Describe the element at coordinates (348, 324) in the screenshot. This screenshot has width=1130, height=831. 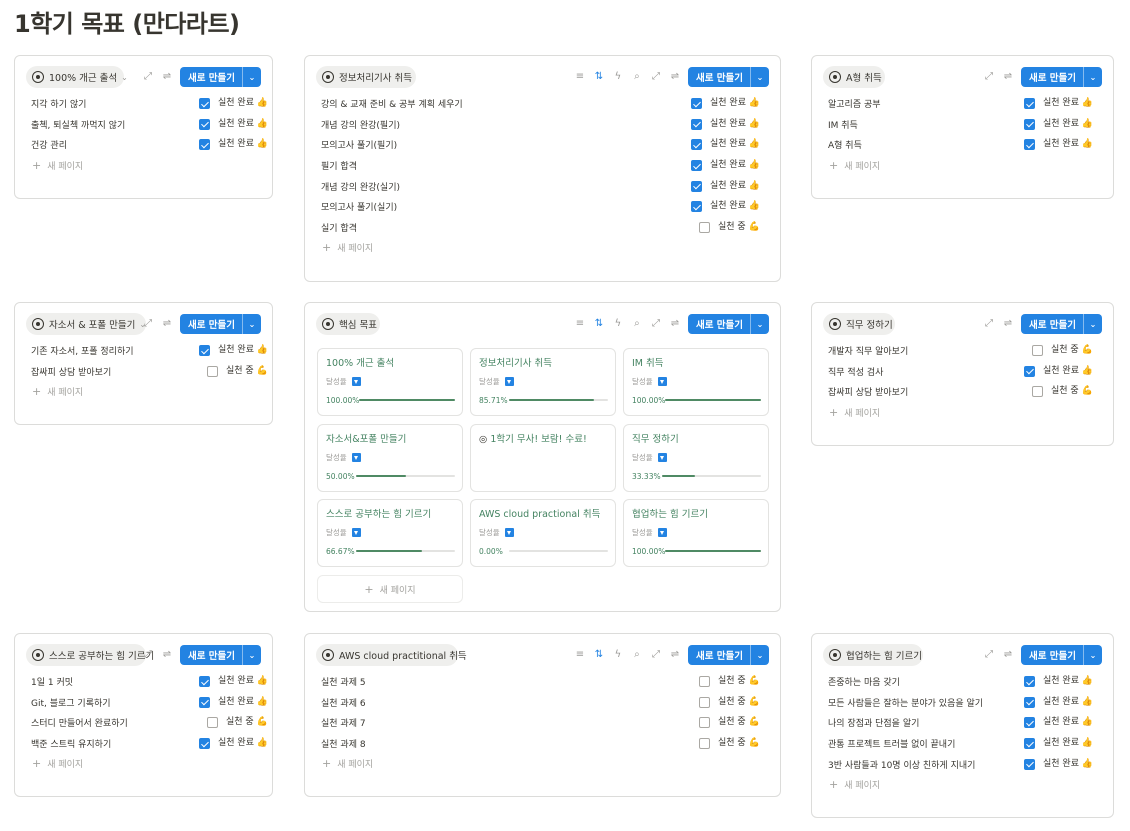
I see `view-tab: 핵심 목표` at that location.